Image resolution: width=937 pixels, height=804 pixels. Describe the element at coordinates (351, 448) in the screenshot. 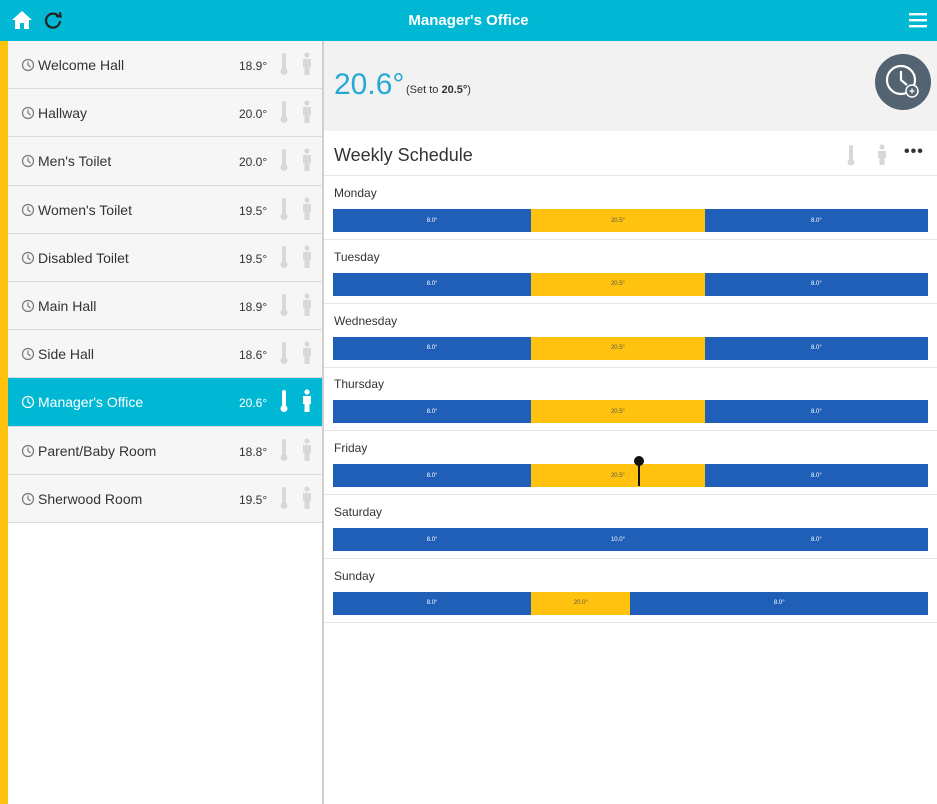

I see `day-name: Friday` at that location.